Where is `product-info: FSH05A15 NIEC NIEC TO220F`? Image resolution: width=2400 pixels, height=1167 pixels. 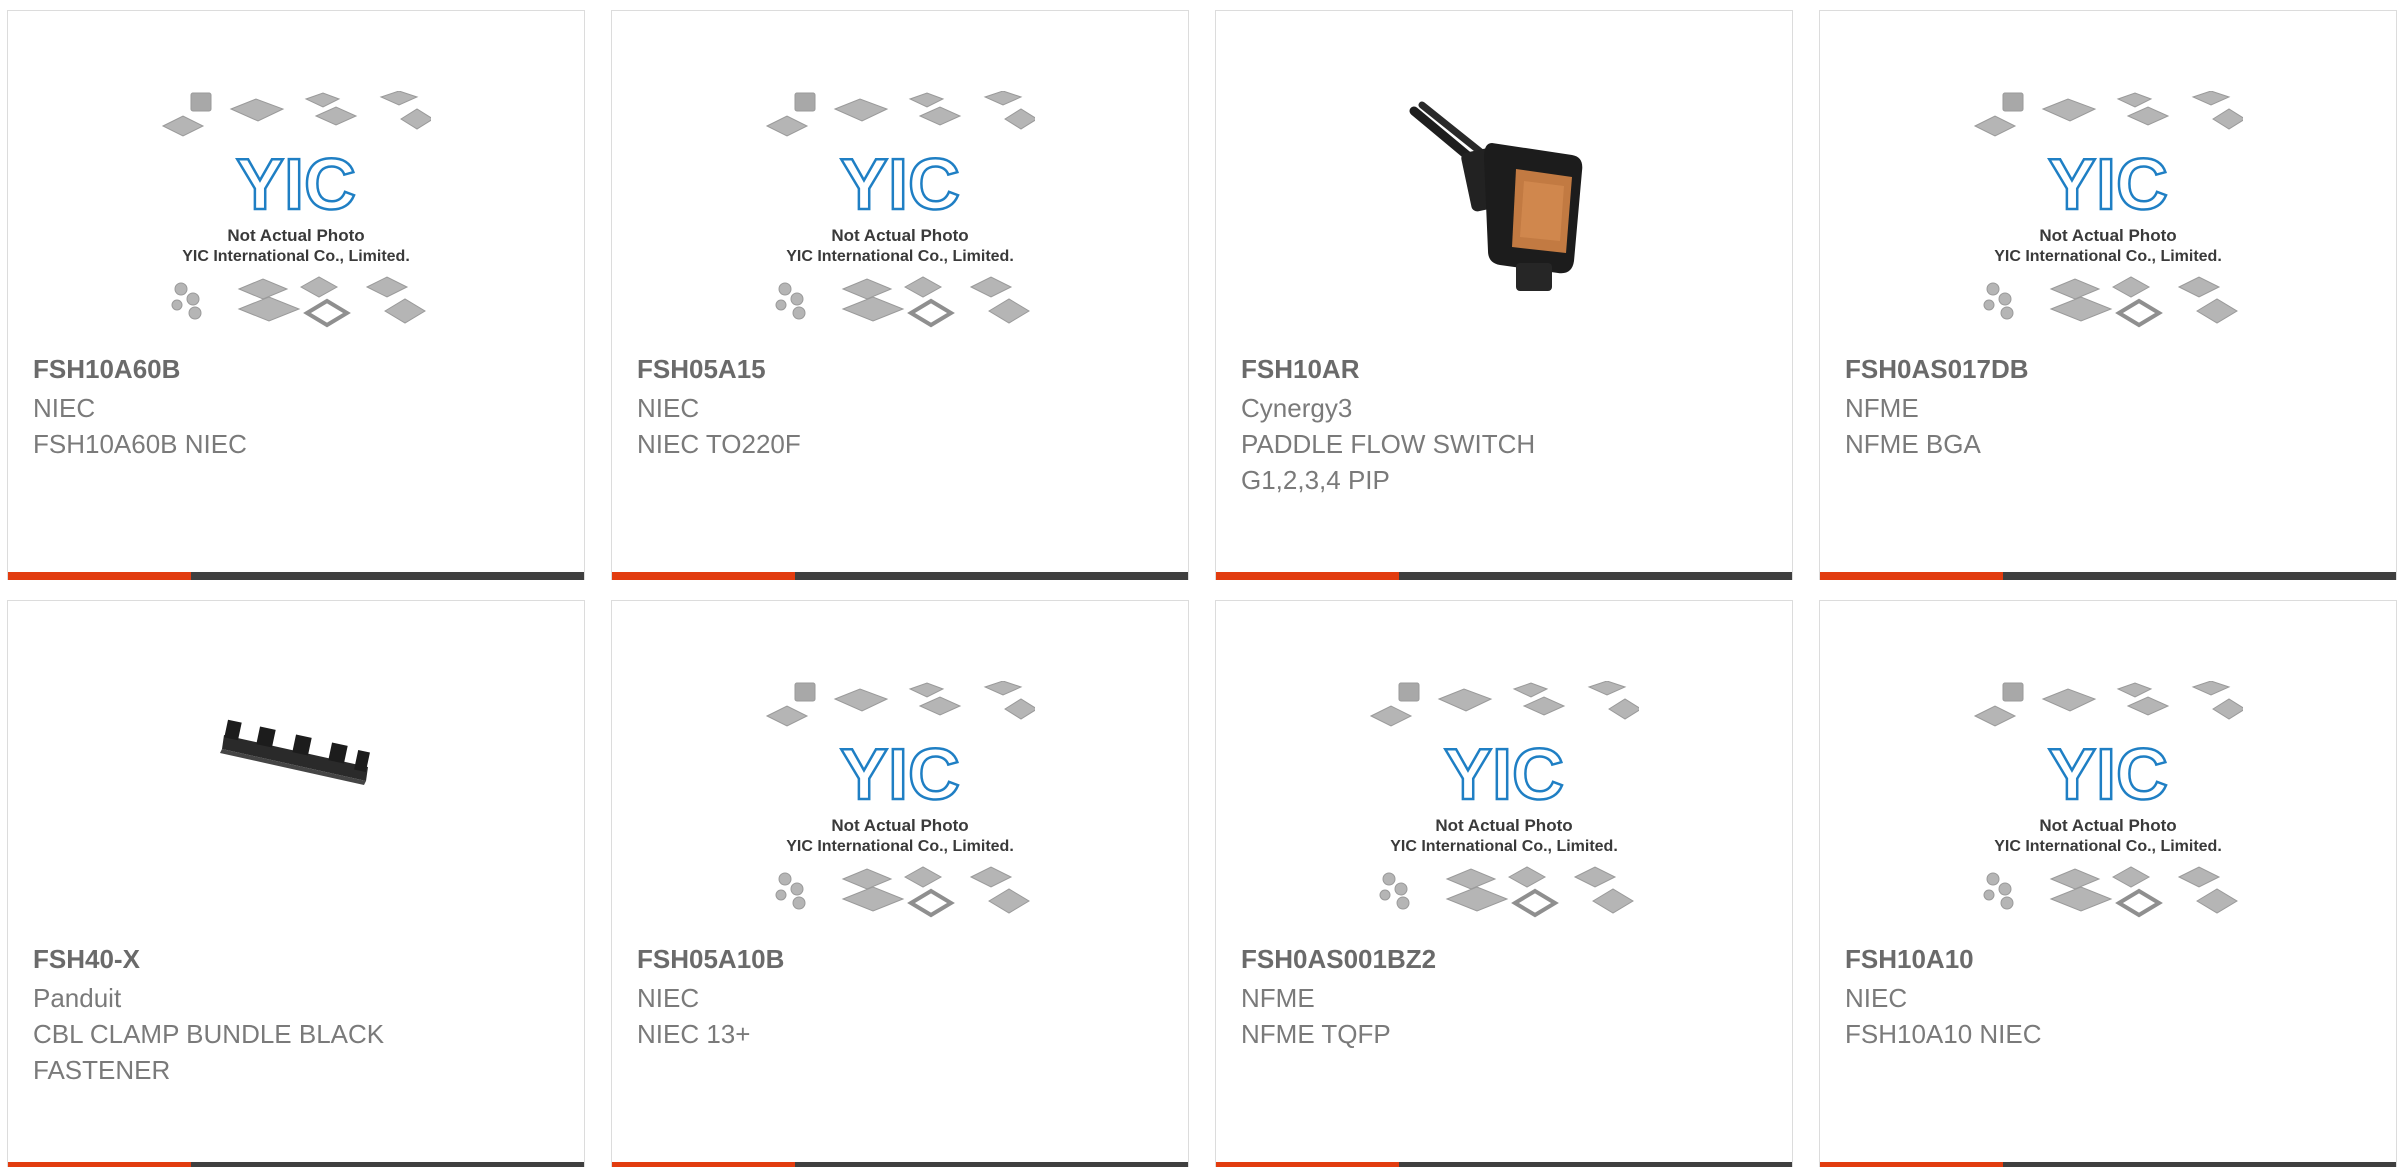
product-info: FSH05A15 NIEC NIEC TO220F is located at coordinates (900, 407).